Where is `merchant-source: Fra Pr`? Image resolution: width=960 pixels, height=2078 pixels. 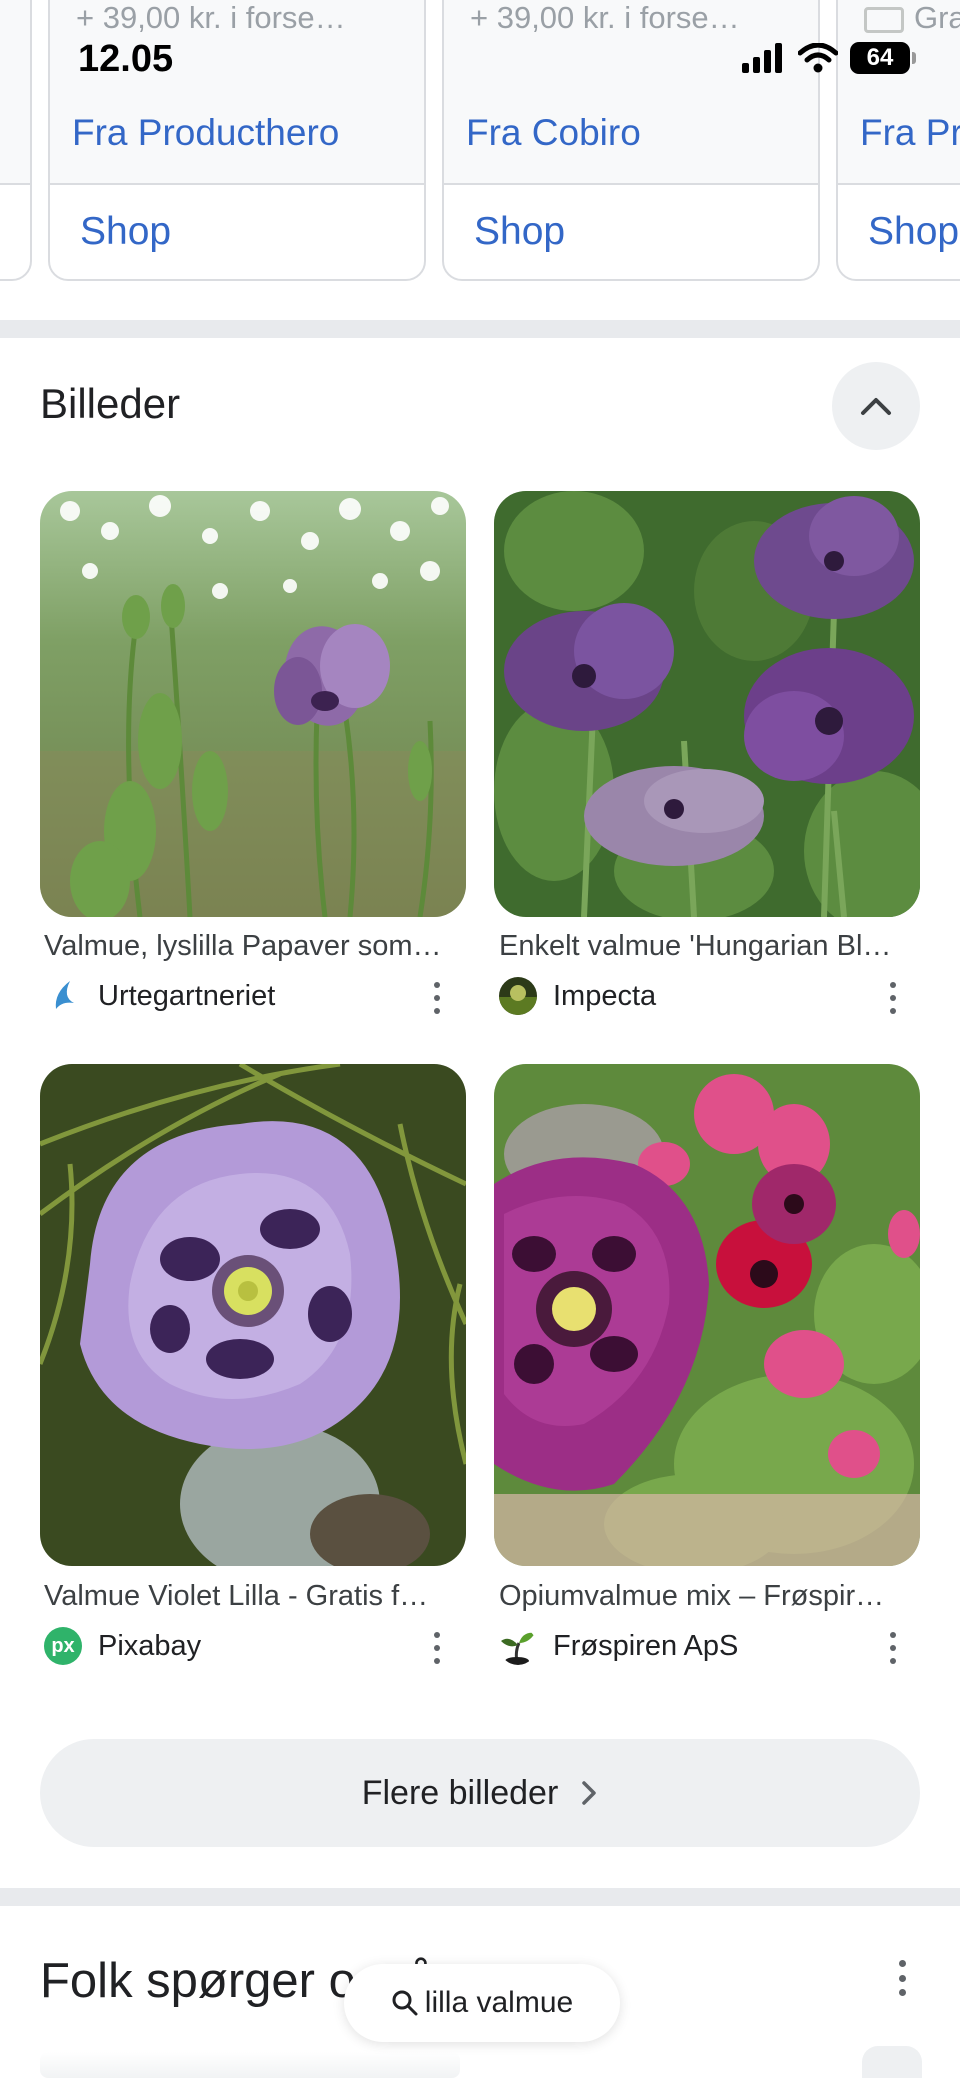
merchant-source: Fra Pr is located at coordinates (910, 133).